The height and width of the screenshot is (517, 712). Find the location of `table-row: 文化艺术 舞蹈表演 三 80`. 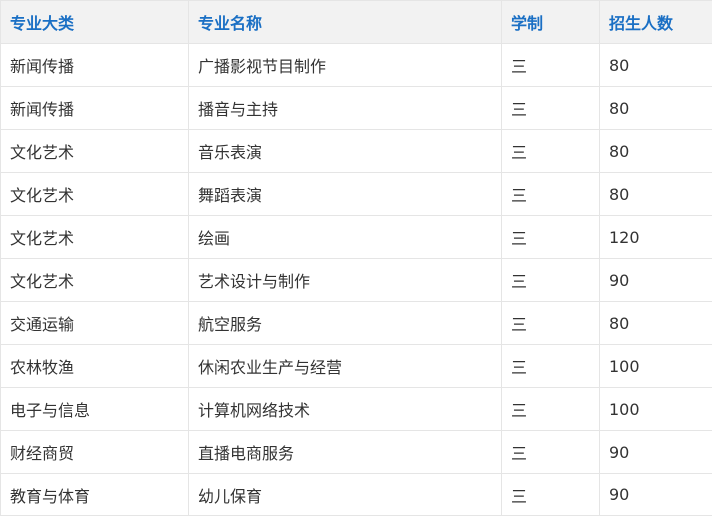

table-row: 文化艺术 舞蹈表演 三 80 is located at coordinates (356, 194).